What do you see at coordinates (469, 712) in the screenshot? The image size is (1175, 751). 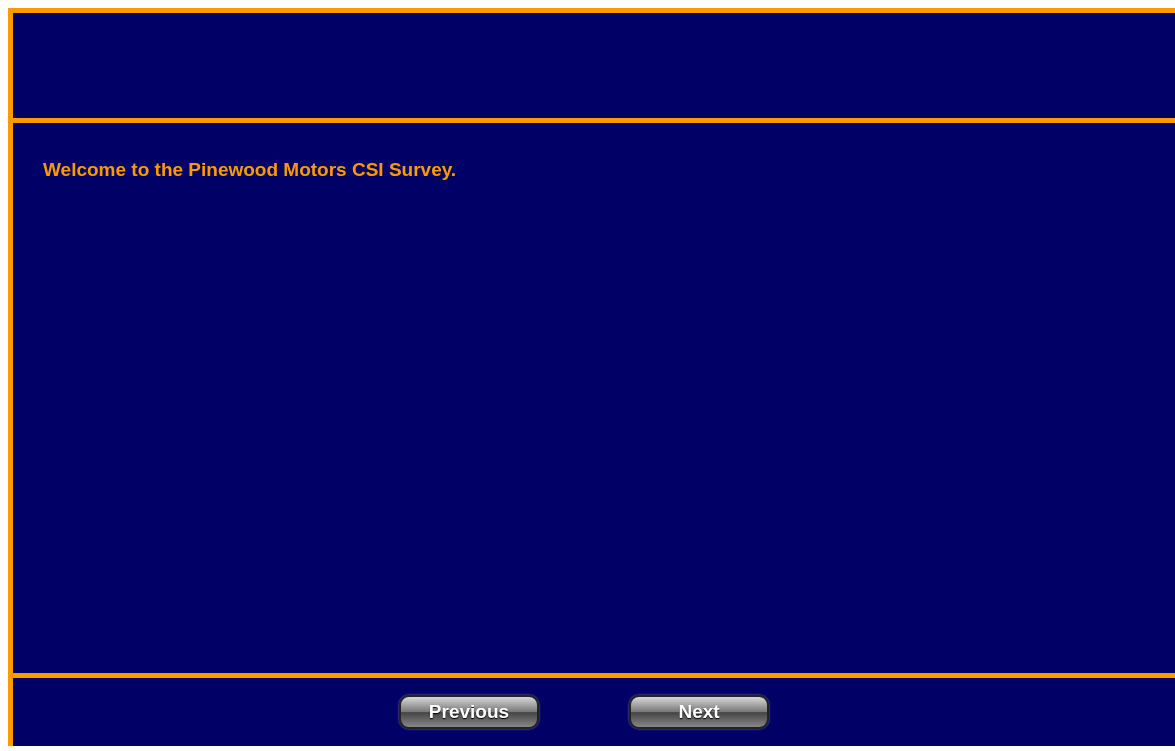 I see `nav-button: Previous` at bounding box center [469, 712].